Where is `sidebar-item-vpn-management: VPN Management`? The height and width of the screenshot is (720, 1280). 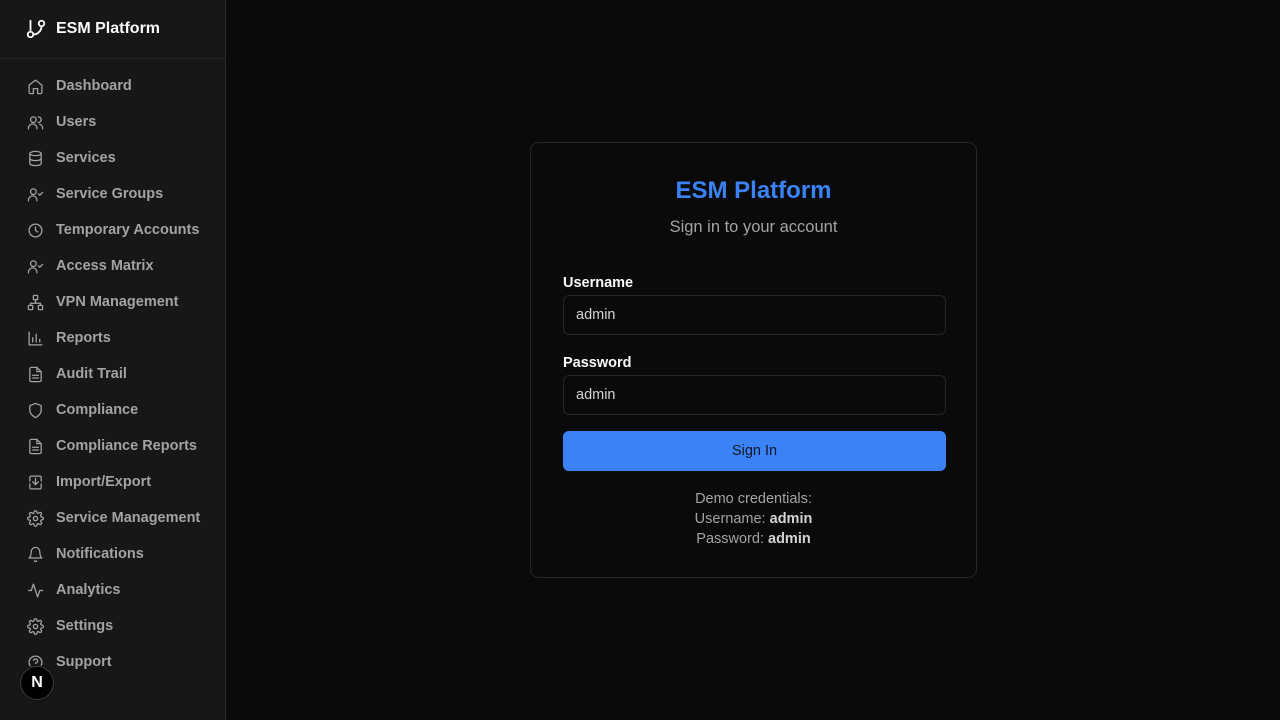
sidebar-item-vpn-management: VPN Management is located at coordinates (112, 302).